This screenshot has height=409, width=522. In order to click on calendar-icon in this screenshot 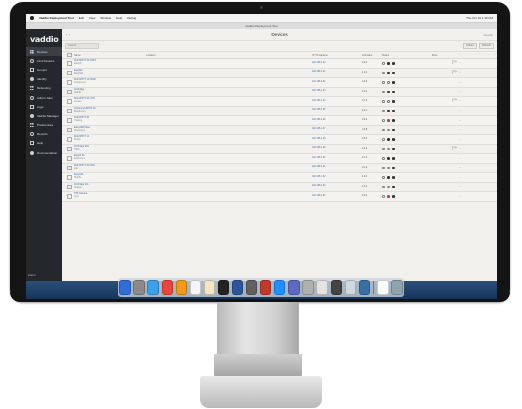, I will do `click(195, 287)`.